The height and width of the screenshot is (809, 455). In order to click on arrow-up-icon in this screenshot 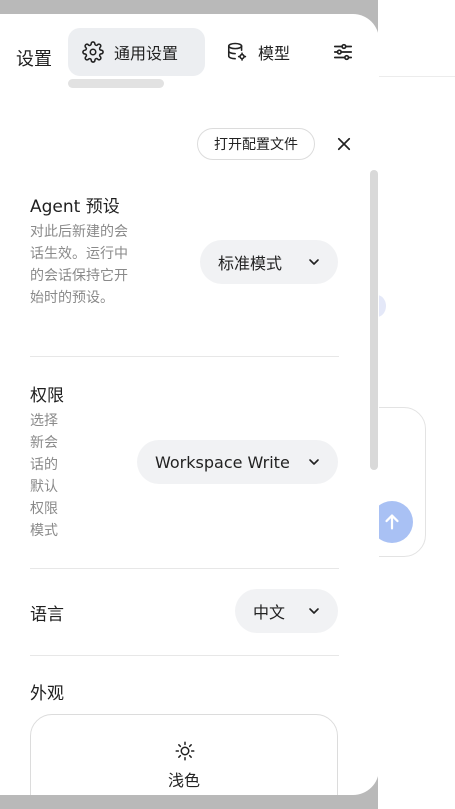, I will do `click(392, 522)`.